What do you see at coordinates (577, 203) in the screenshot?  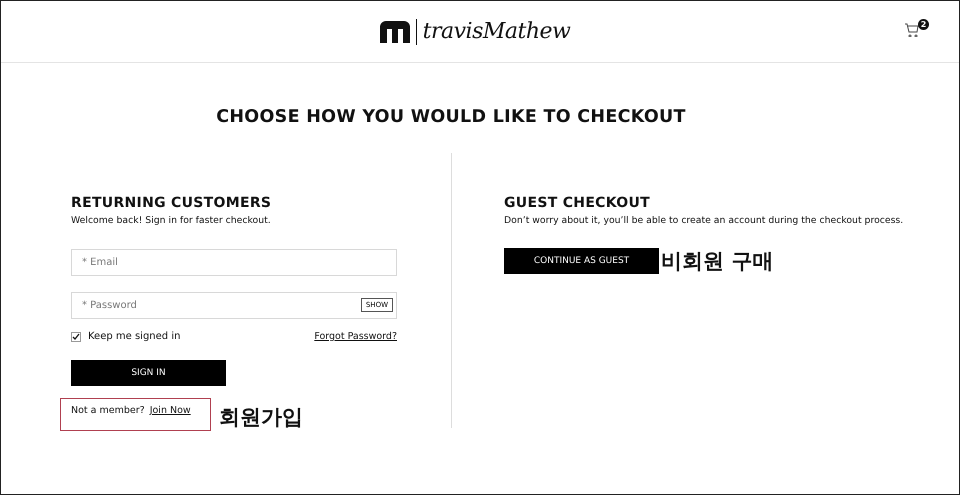 I see `section-heading: GUEST CHECKOUT` at bounding box center [577, 203].